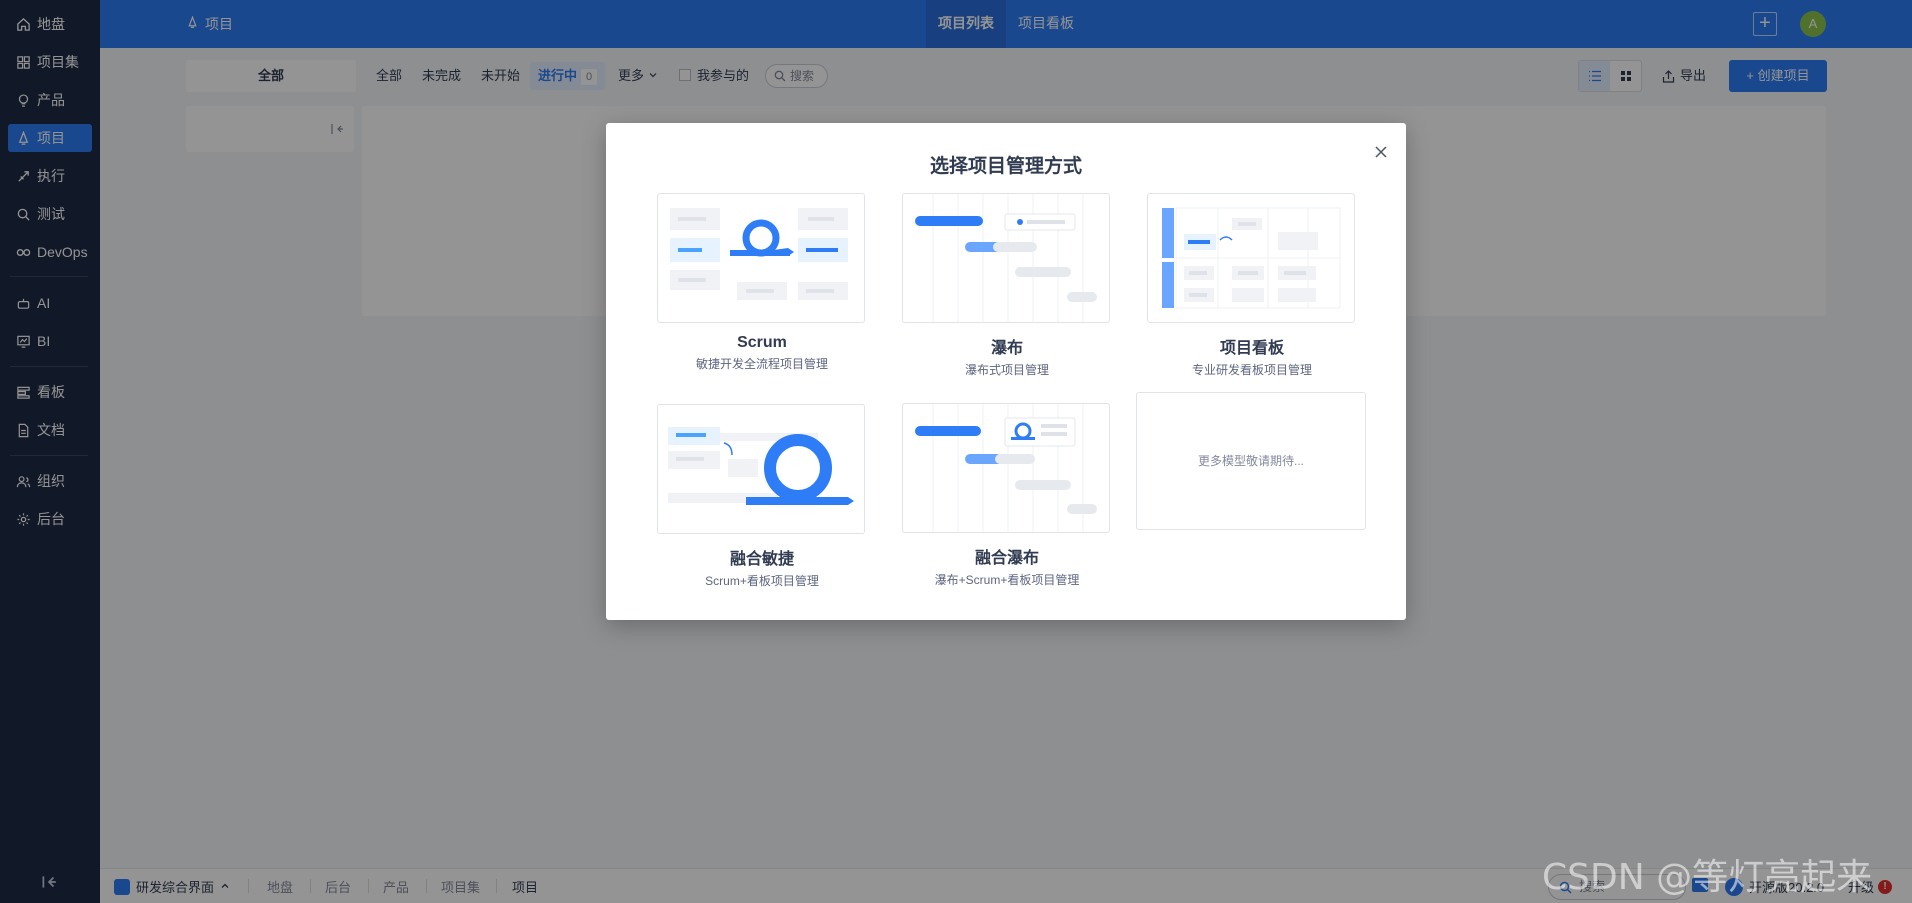  I want to click on model-card-kanban: 项目看板 专业研发看板项目管理, so click(1252, 285).